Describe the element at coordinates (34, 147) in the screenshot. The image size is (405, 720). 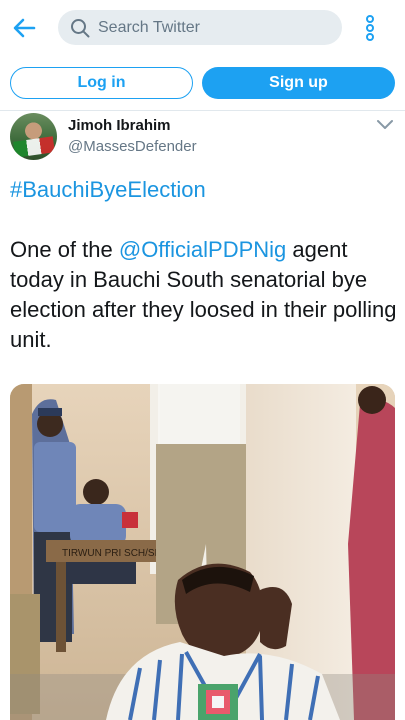
I see `avatar-flag` at that location.